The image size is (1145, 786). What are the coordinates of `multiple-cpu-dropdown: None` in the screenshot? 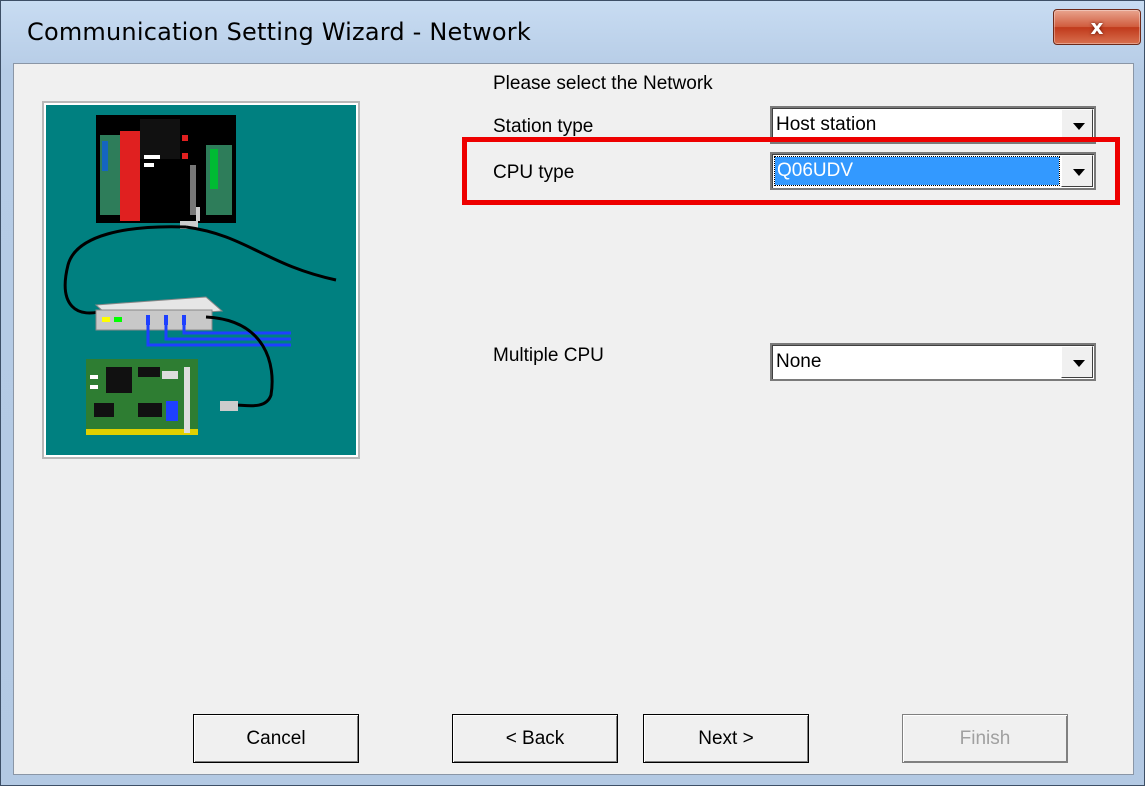 It's located at (933, 362).